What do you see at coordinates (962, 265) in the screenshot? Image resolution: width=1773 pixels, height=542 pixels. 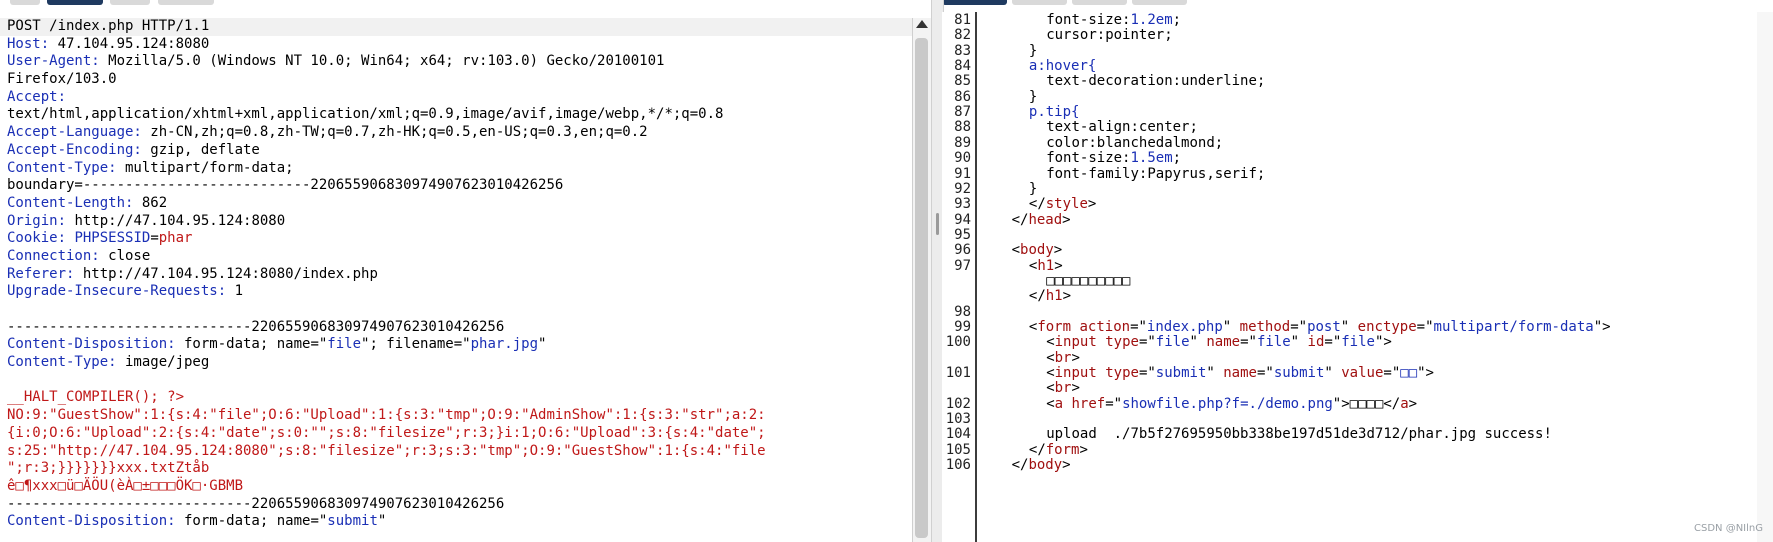 I see `line-number: 97` at bounding box center [962, 265].